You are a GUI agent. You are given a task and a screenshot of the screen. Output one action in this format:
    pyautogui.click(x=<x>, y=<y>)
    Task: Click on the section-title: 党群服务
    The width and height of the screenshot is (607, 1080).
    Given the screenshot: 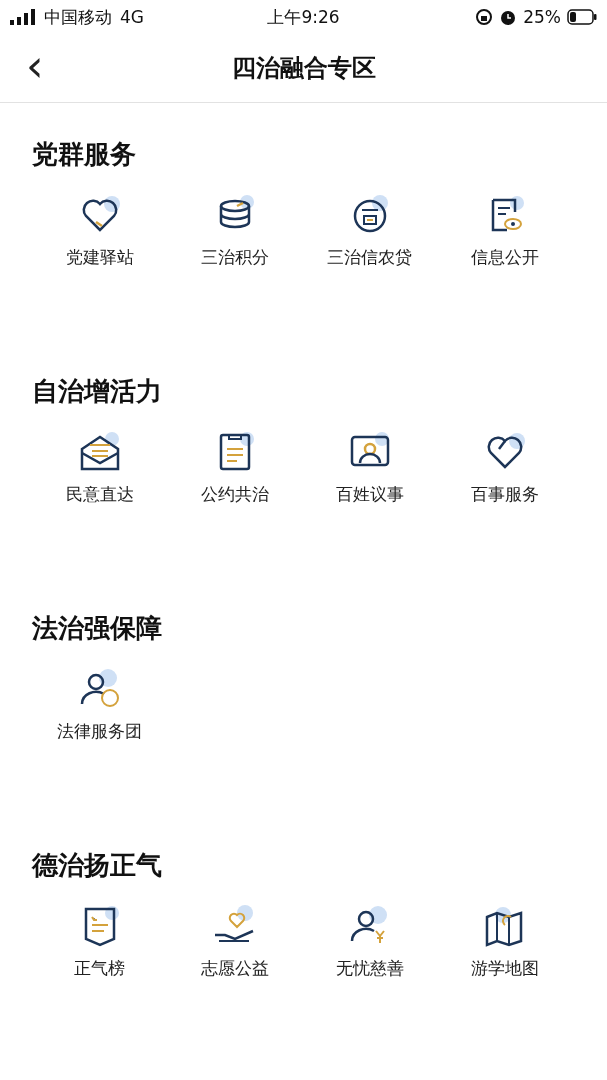 What is the action you would take?
    pyautogui.click(x=84, y=154)
    